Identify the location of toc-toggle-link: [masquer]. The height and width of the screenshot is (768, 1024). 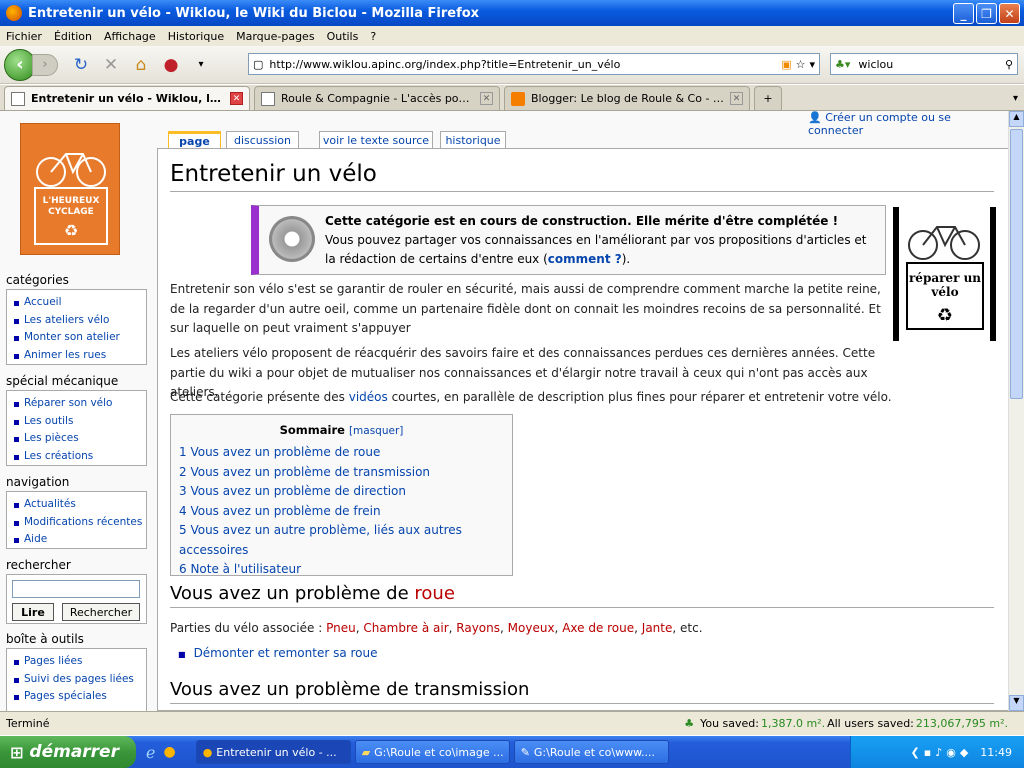
(376, 431).